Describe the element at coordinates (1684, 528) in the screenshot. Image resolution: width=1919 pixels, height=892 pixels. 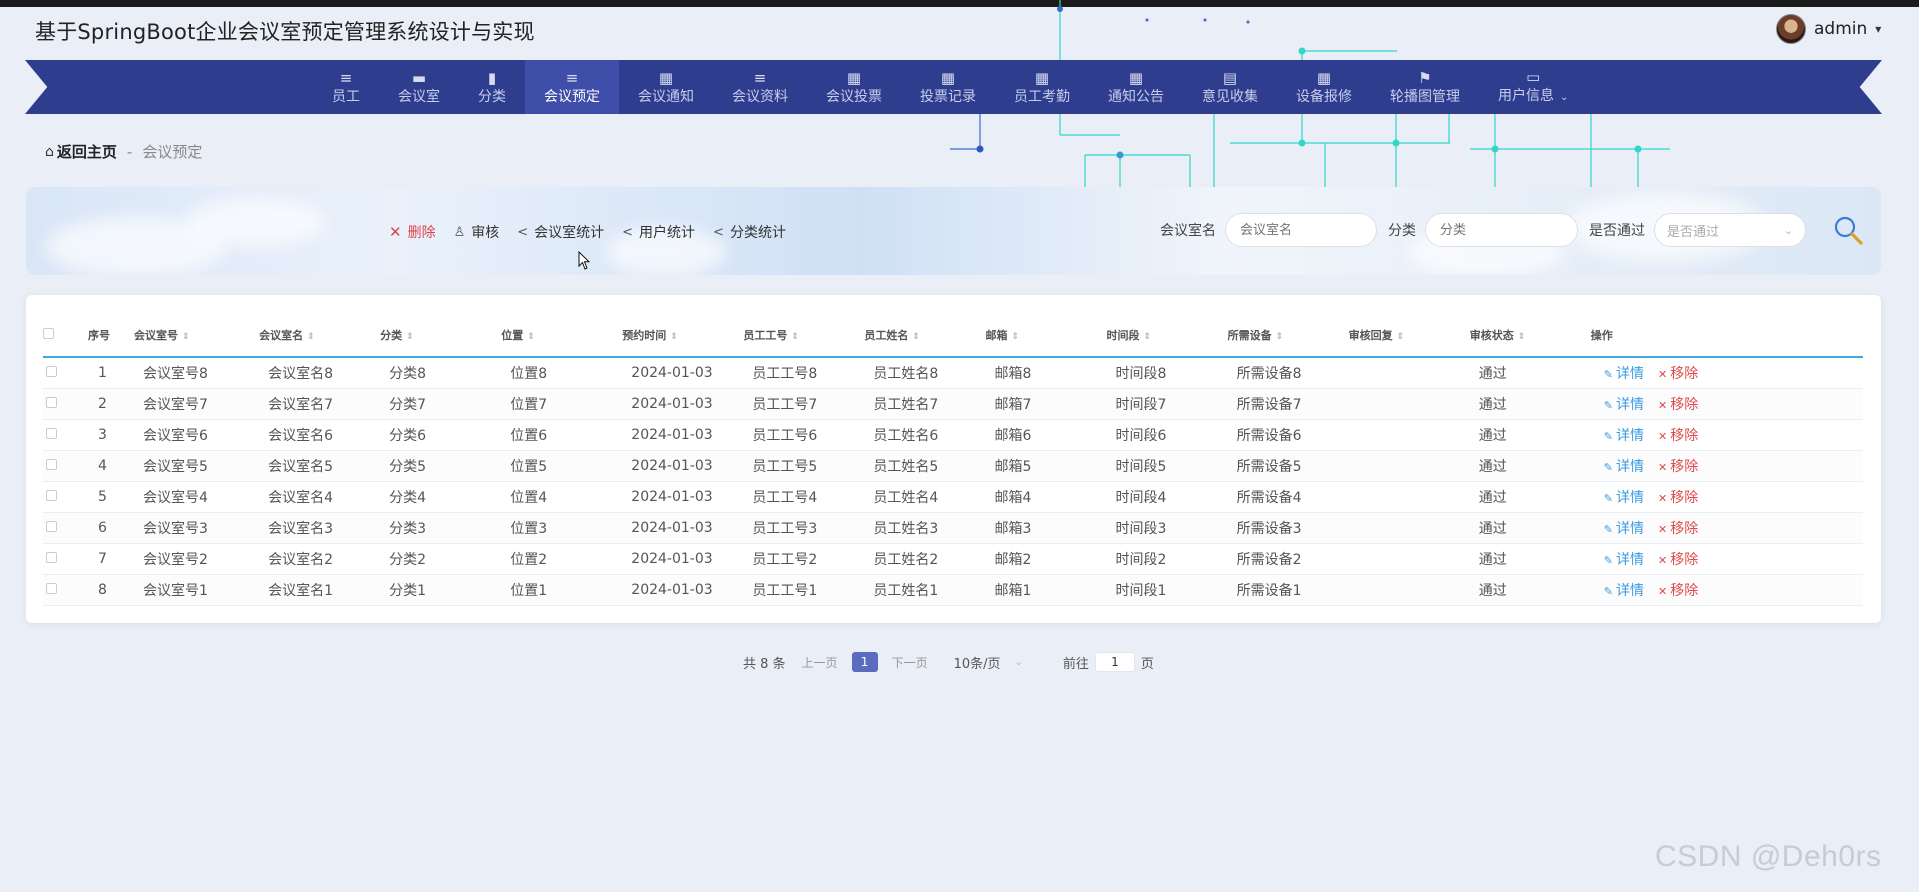
I see `remove-label: 移除` at that location.